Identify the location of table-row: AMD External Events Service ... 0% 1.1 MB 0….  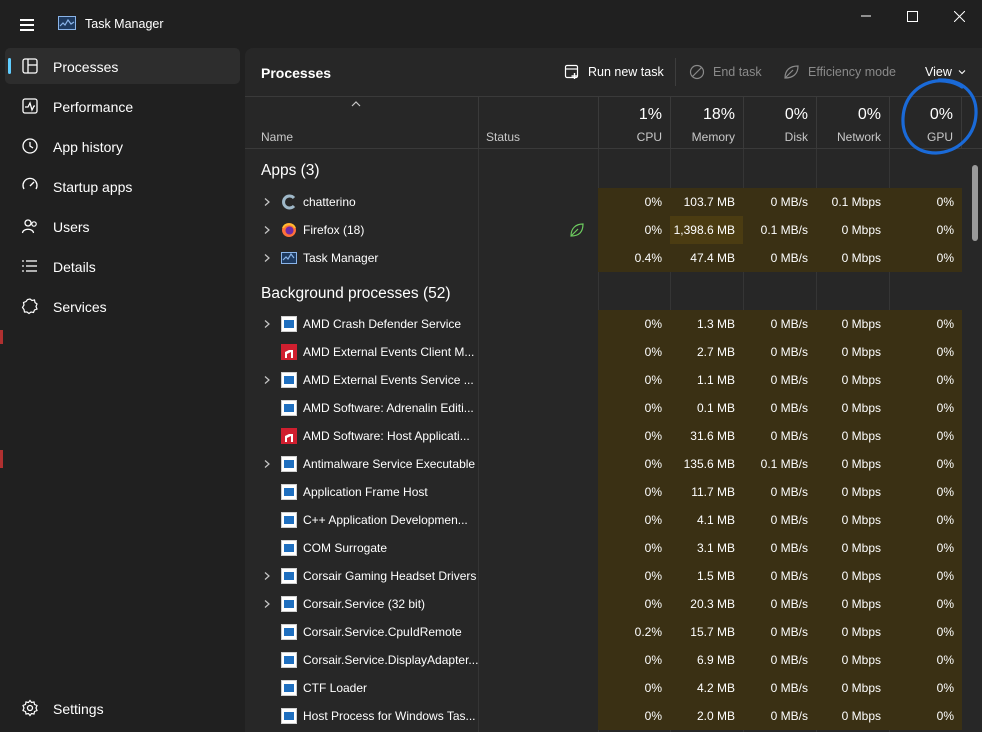
(603, 380).